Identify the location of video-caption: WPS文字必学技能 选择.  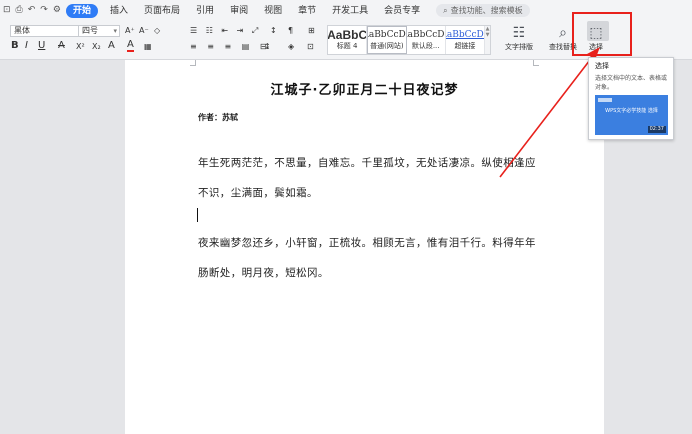
(631, 111).